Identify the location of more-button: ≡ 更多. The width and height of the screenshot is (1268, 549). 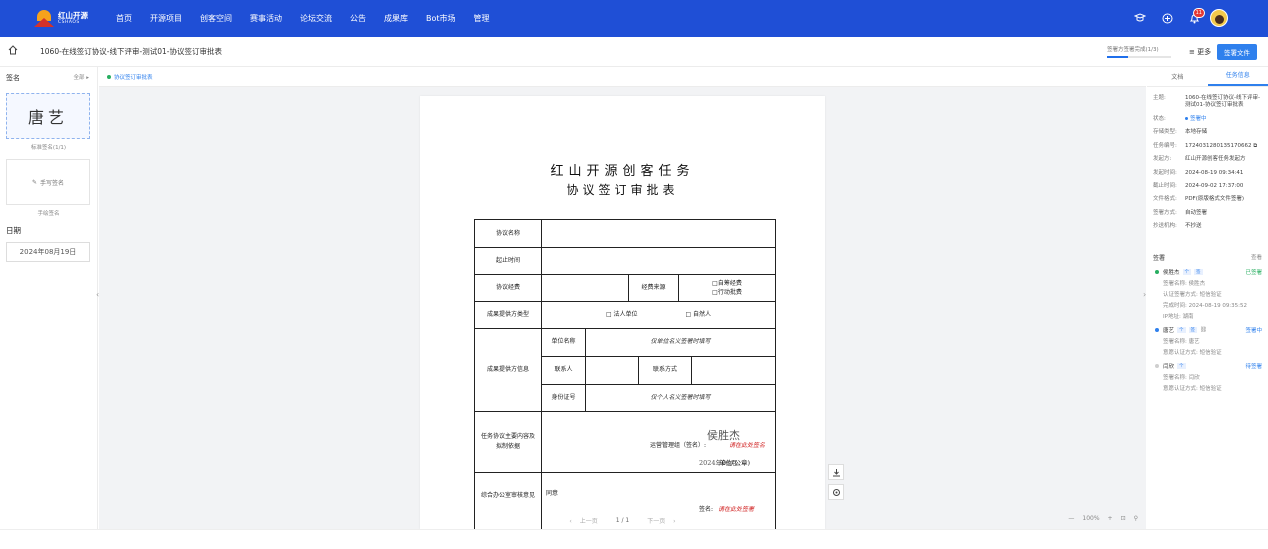
(1200, 52).